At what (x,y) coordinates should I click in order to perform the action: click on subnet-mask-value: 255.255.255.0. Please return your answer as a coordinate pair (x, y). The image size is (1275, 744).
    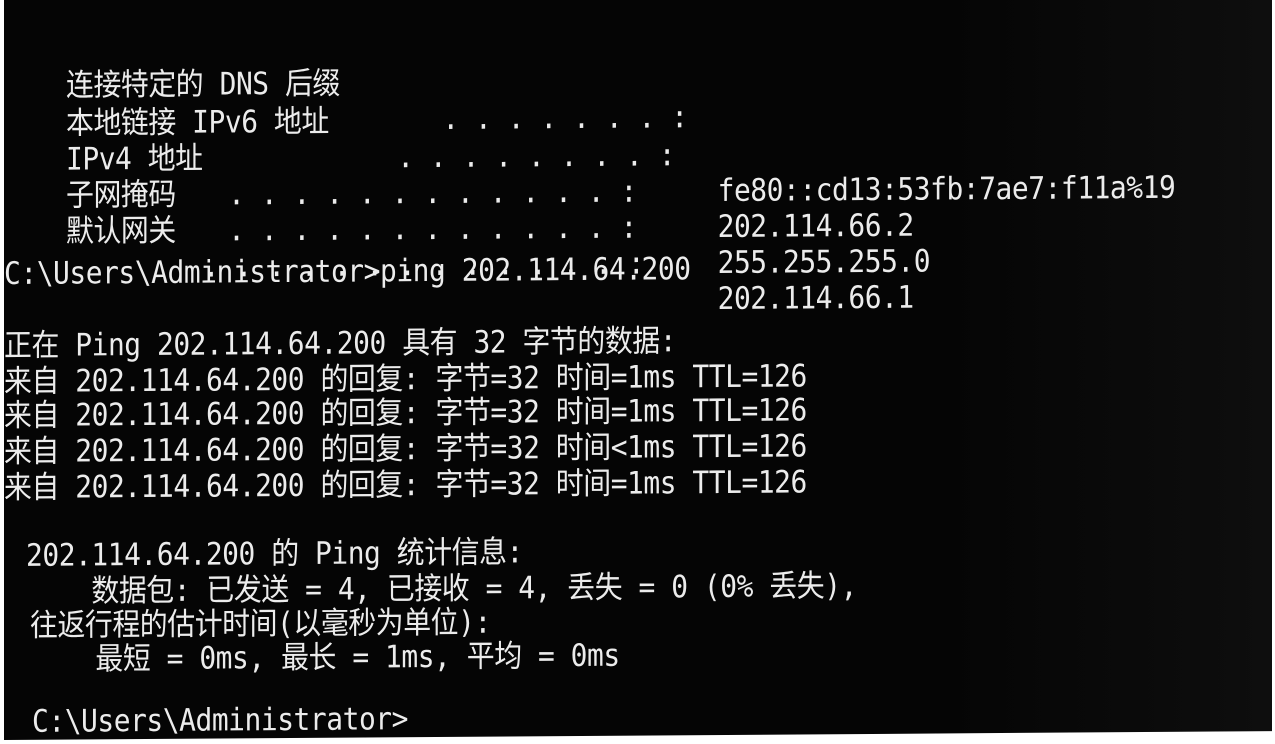
    Looking at the image, I should click on (824, 262).